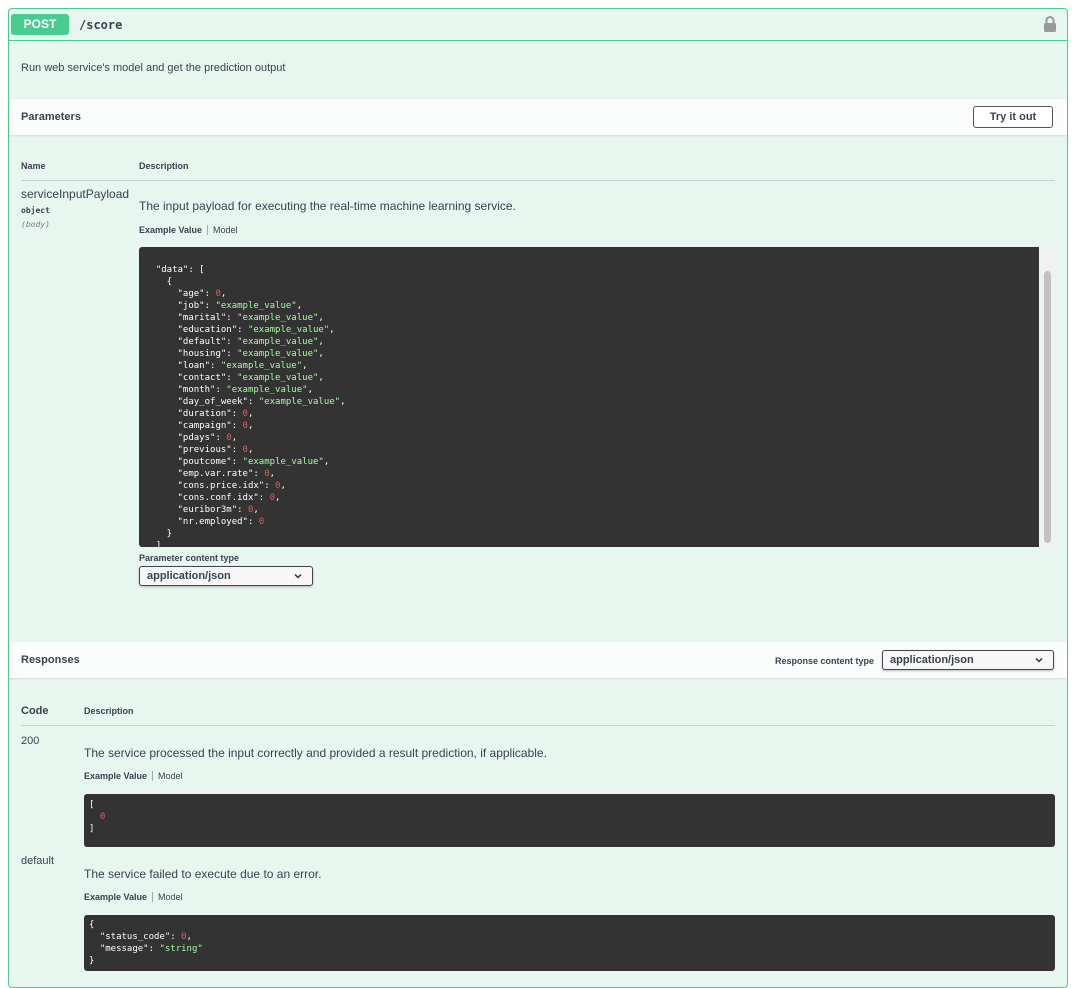  What do you see at coordinates (33, 166) in the screenshot?
I see `col-name-header: Name` at bounding box center [33, 166].